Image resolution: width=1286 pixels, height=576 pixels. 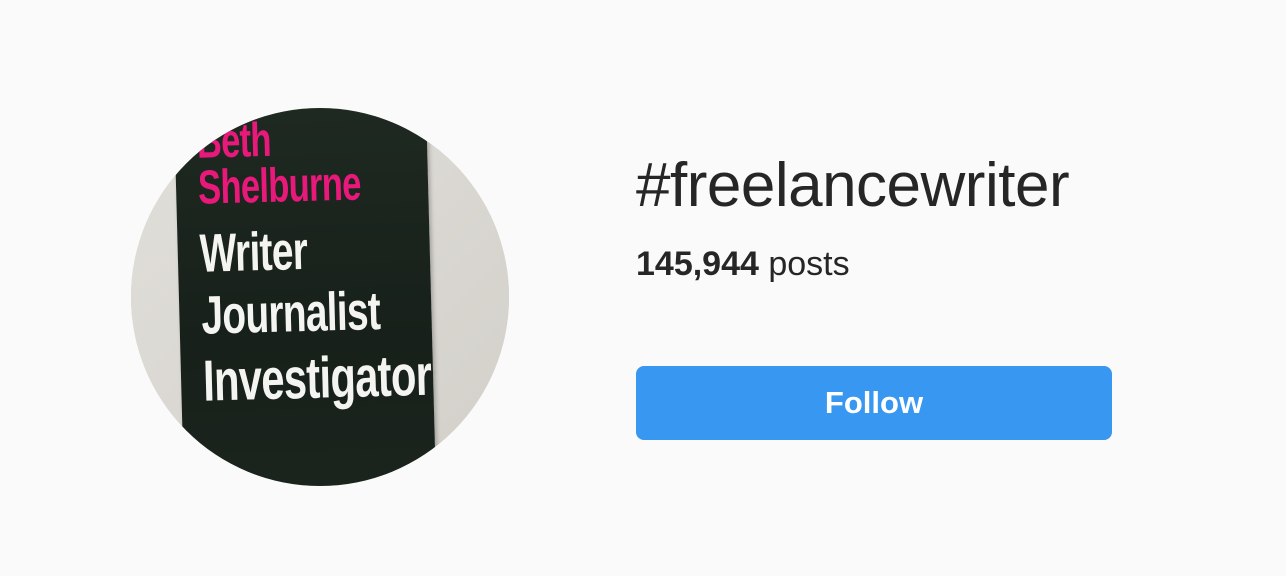 What do you see at coordinates (874, 403) in the screenshot?
I see `follow-button: Follow` at bounding box center [874, 403].